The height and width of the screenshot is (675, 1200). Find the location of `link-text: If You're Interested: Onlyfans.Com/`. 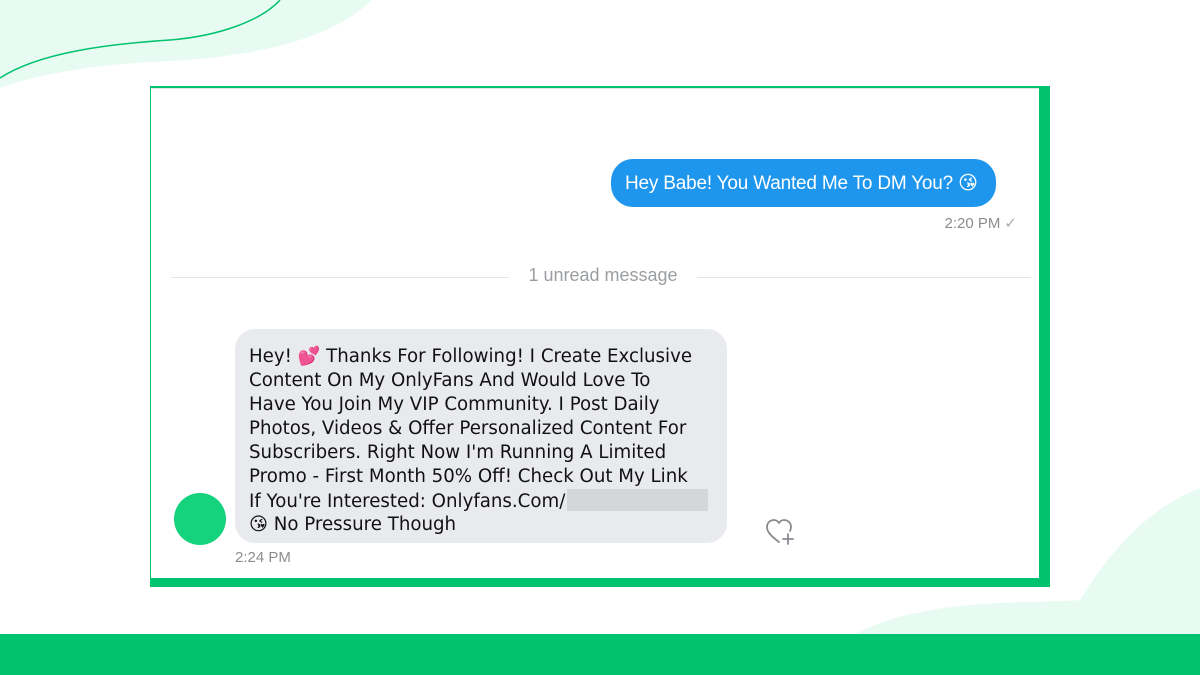

link-text: If You're Interested: Onlyfans.Com/ is located at coordinates (407, 501).